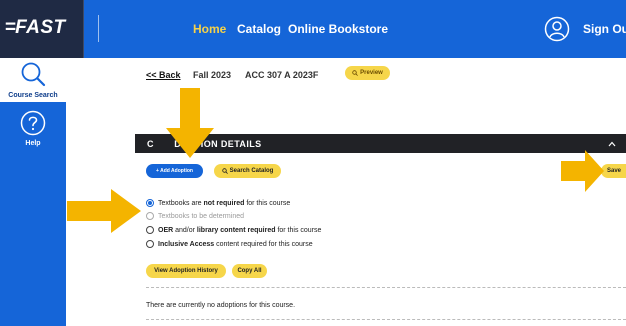 The height and width of the screenshot is (326, 626). What do you see at coordinates (201, 216) in the screenshot?
I see `option-label: Textbooks to be determined` at bounding box center [201, 216].